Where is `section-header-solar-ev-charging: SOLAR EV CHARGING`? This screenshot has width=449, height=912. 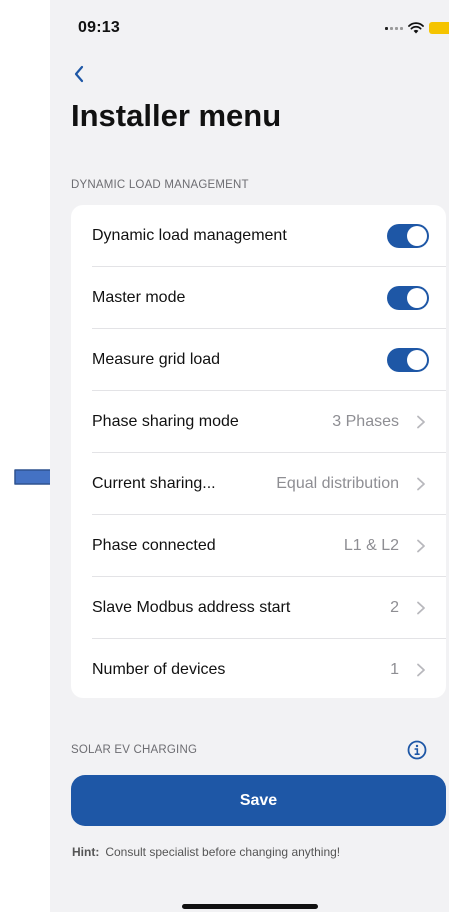 section-header-solar-ev-charging: SOLAR EV CHARGING is located at coordinates (134, 750).